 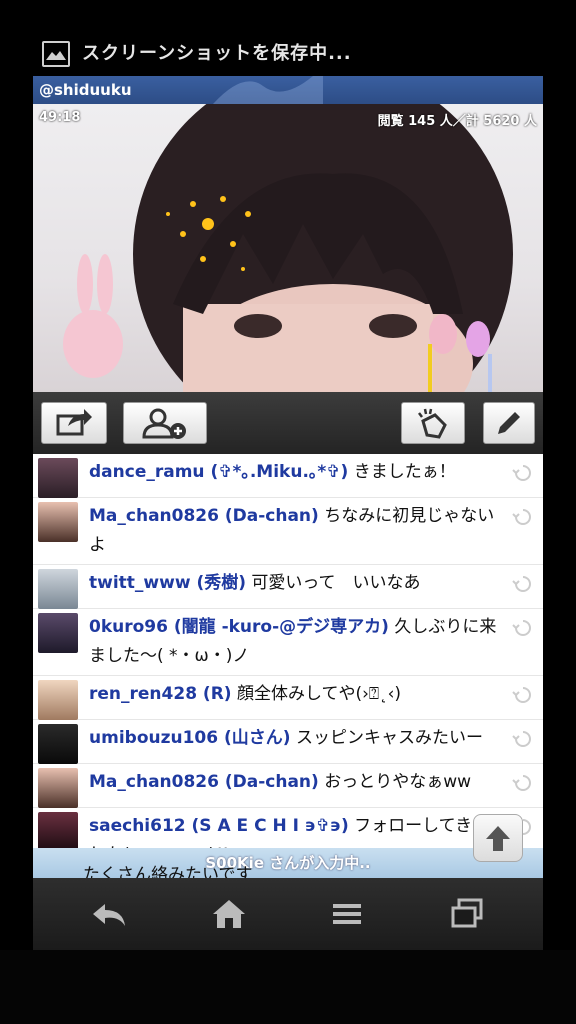 I want to click on system-nav-area, so click(x=288, y=987).